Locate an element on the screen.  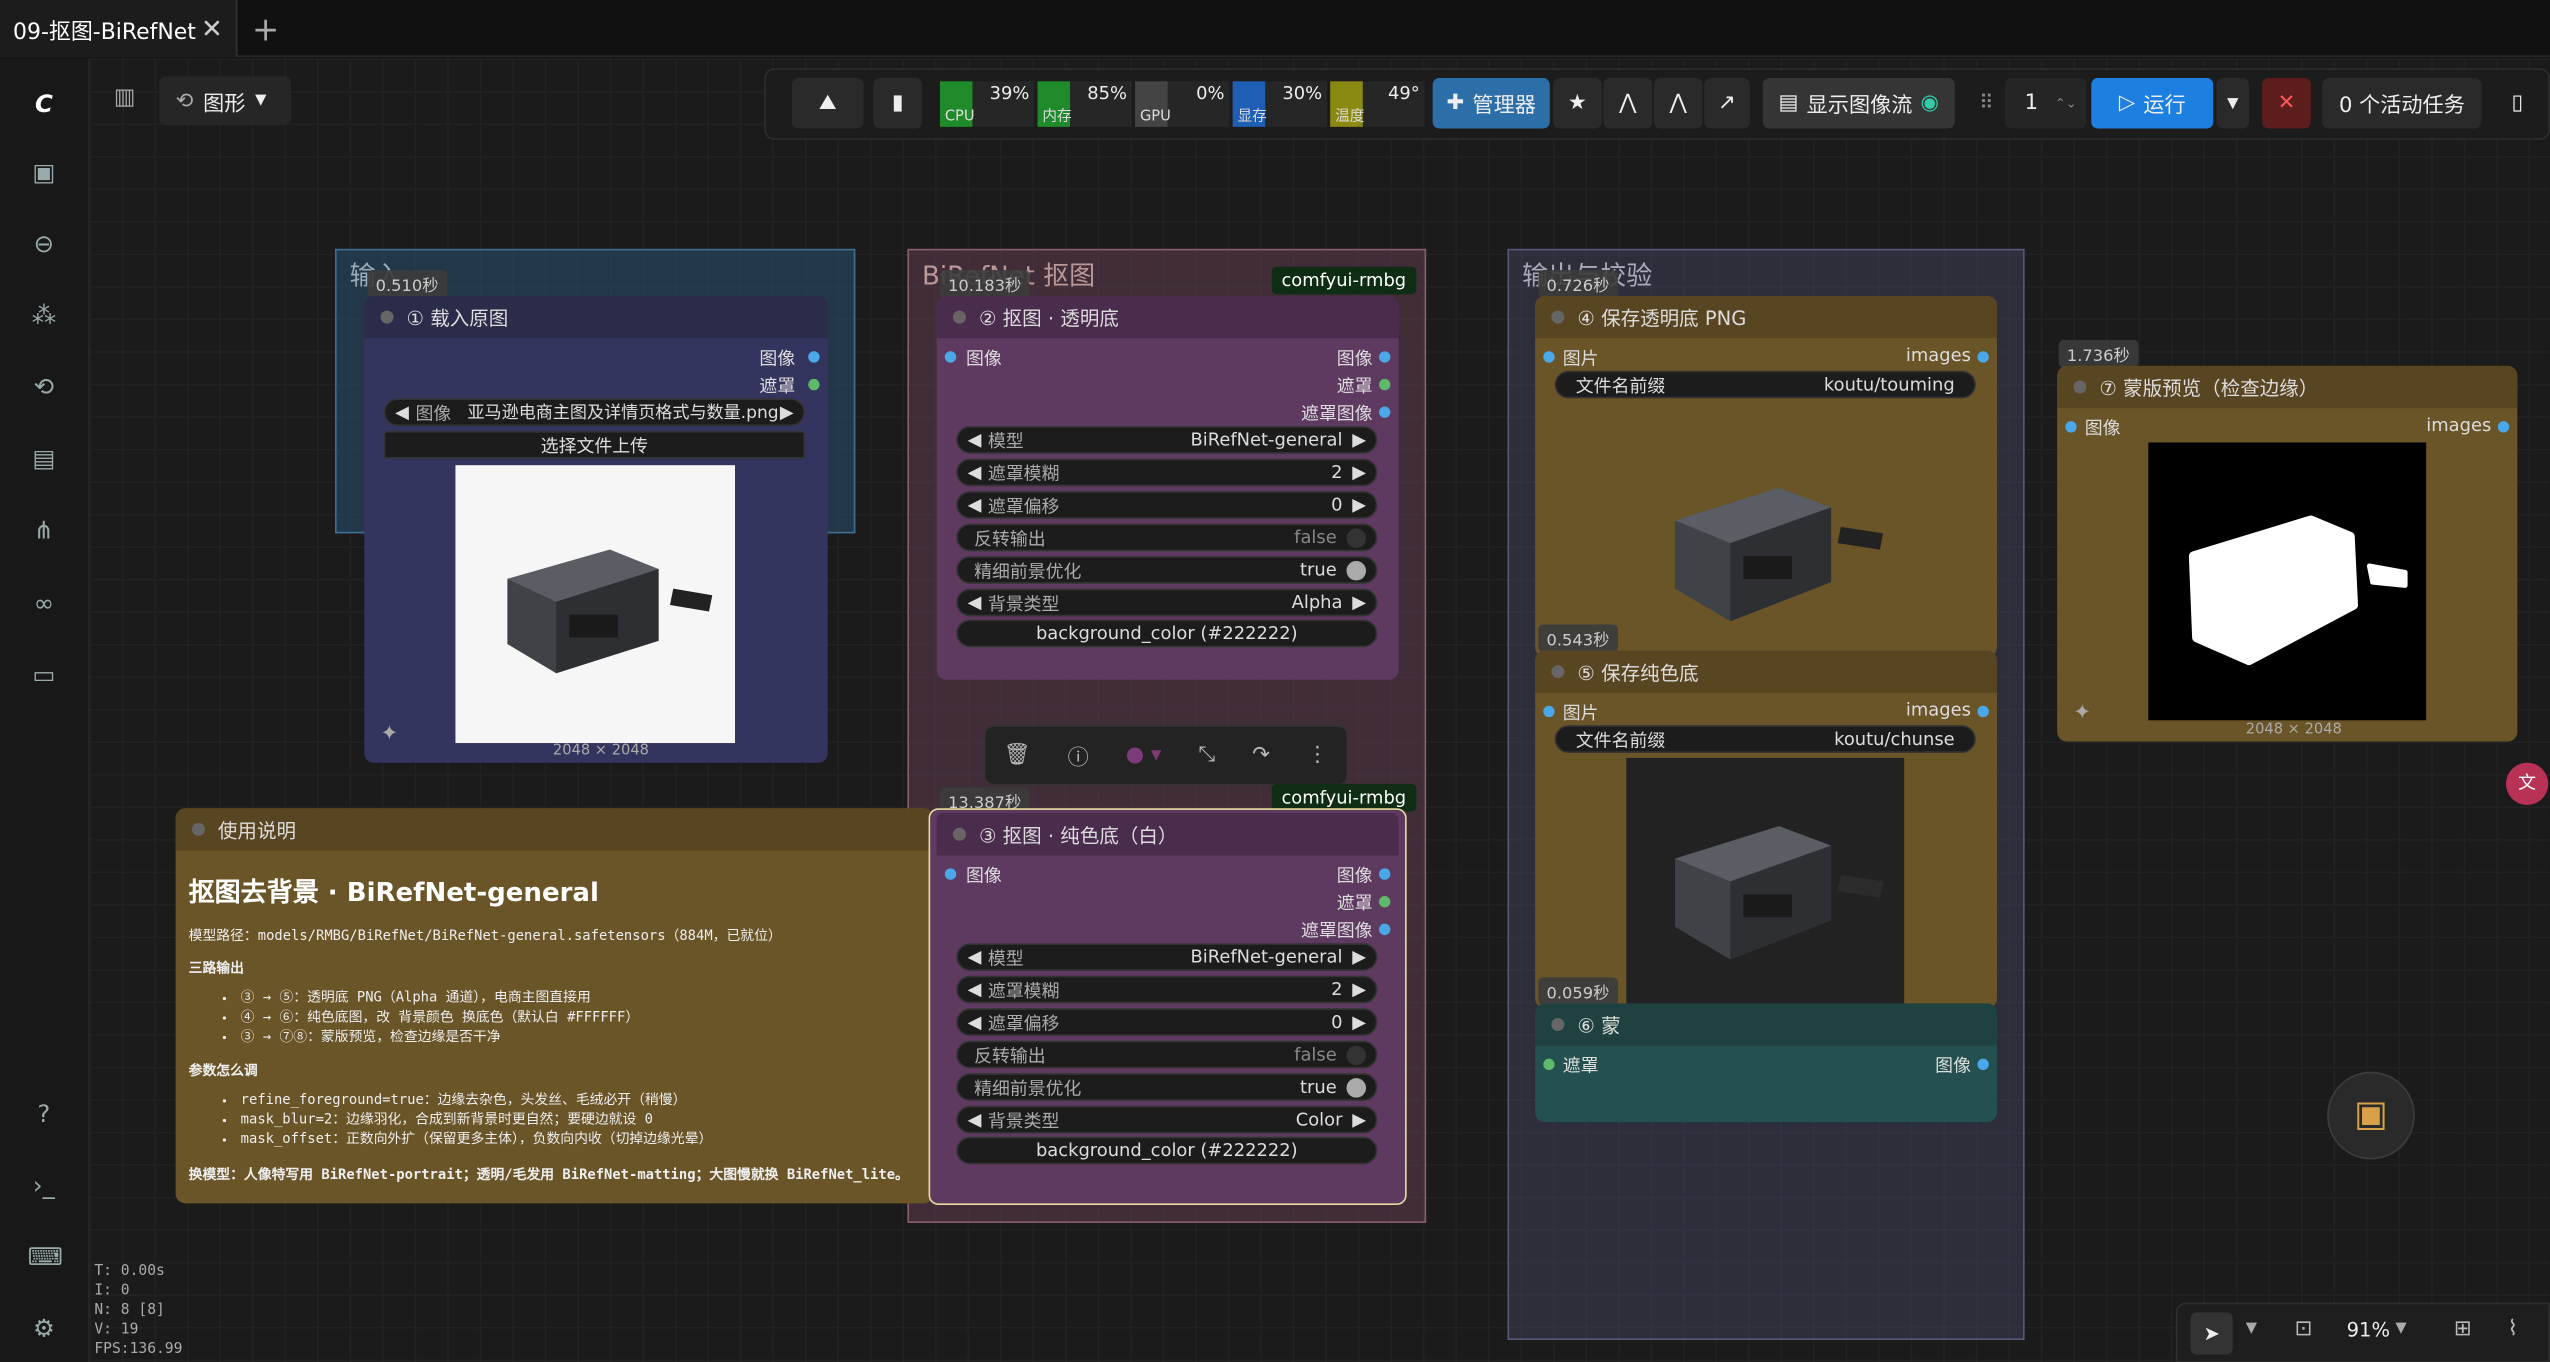
filename-prefix-widget: 文件名前缀 koutu/touming is located at coordinates (1765, 384).